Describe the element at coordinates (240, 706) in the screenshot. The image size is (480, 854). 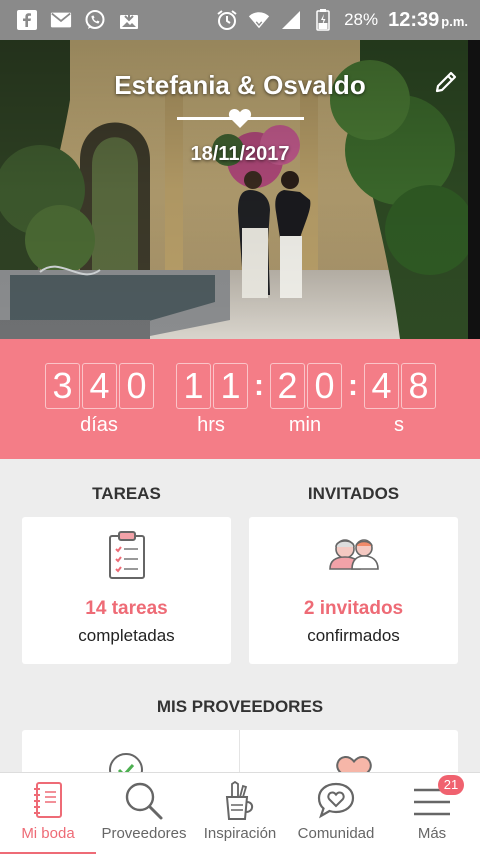
I see `proveedores-heading: MIS PROVEEDORES` at that location.